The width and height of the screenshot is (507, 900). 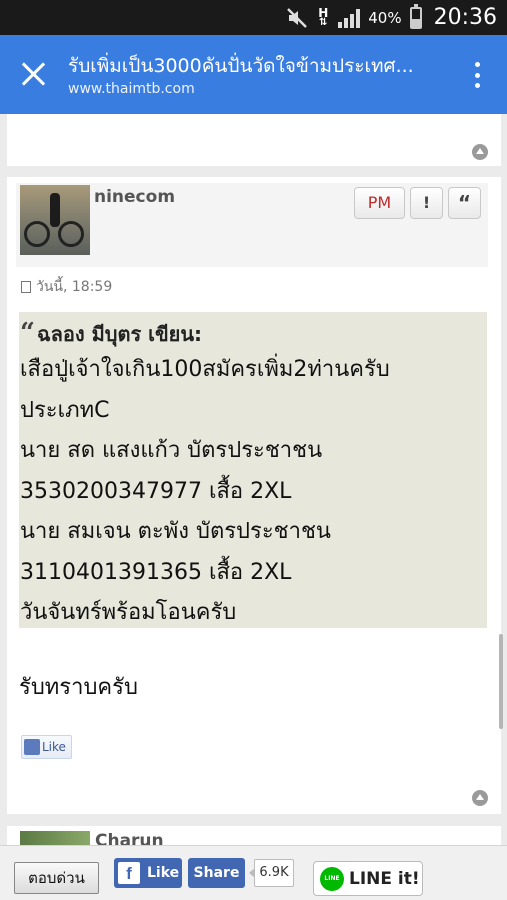 What do you see at coordinates (252, 225) in the screenshot?
I see `post-header: ninecom PM ! “` at bounding box center [252, 225].